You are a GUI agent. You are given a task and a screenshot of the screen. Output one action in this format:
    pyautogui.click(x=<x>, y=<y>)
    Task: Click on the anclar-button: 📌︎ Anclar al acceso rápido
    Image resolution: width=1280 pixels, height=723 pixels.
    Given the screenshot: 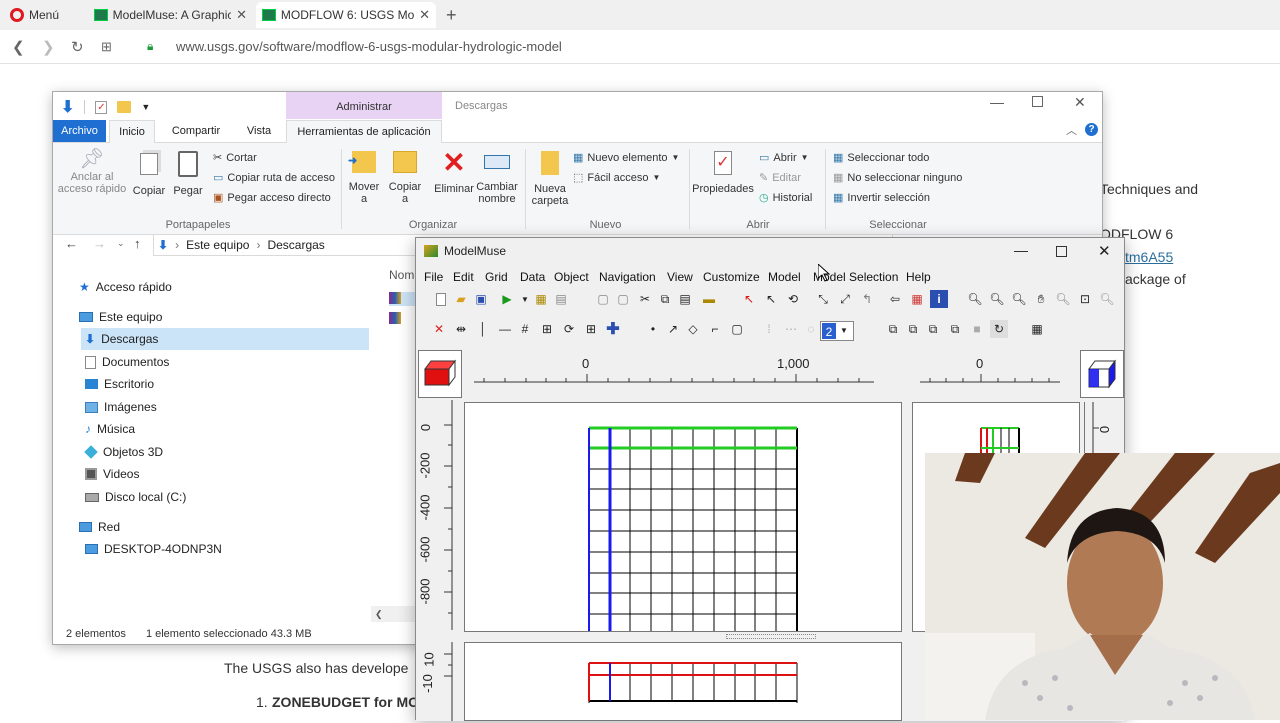 What is the action you would take?
    pyautogui.click(x=92, y=172)
    